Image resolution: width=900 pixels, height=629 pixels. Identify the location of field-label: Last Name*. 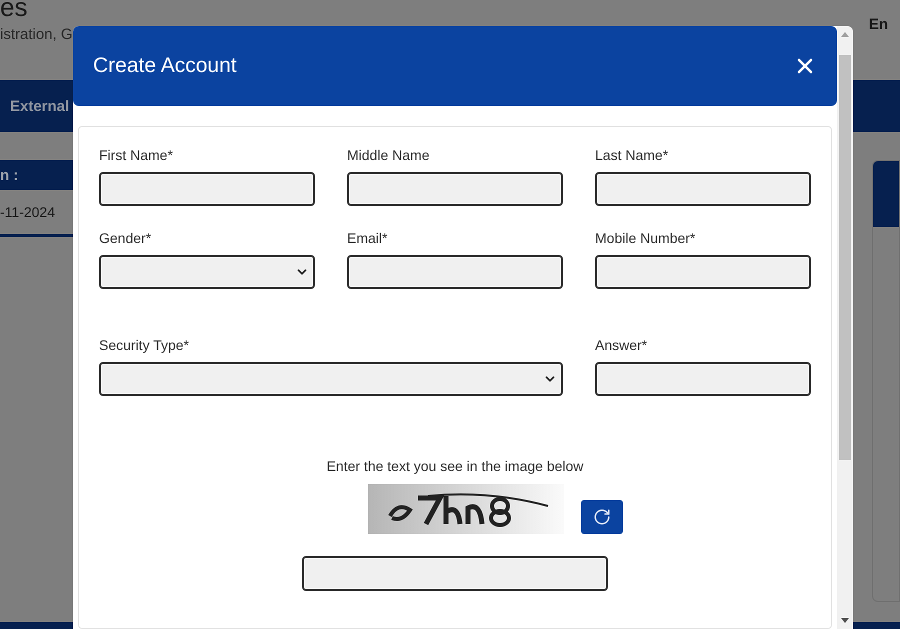
(632, 155).